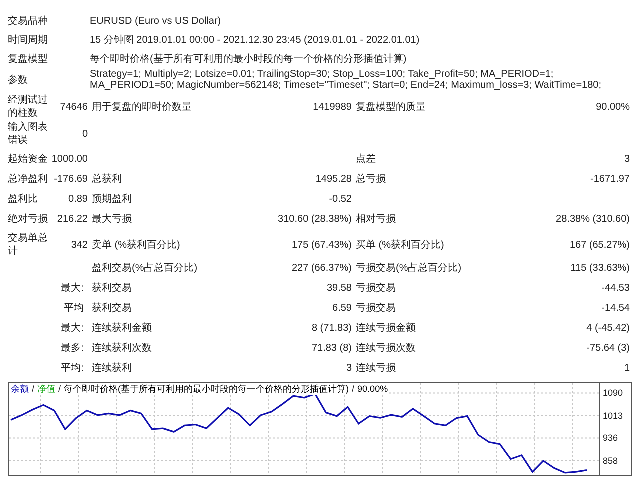  I want to click on field-label: 时间周期, so click(28, 41).